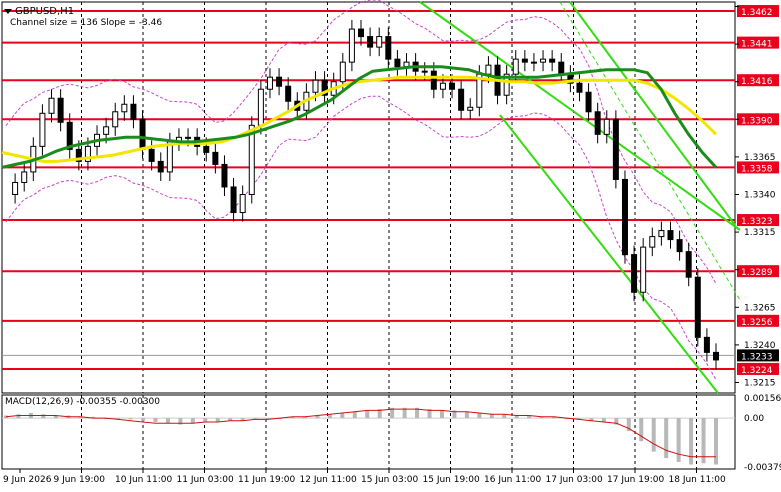 This screenshot has height=492, width=781. I want to click on macd-label: MACD(12,26,9) -0.00355 -0.00300, so click(82, 402).